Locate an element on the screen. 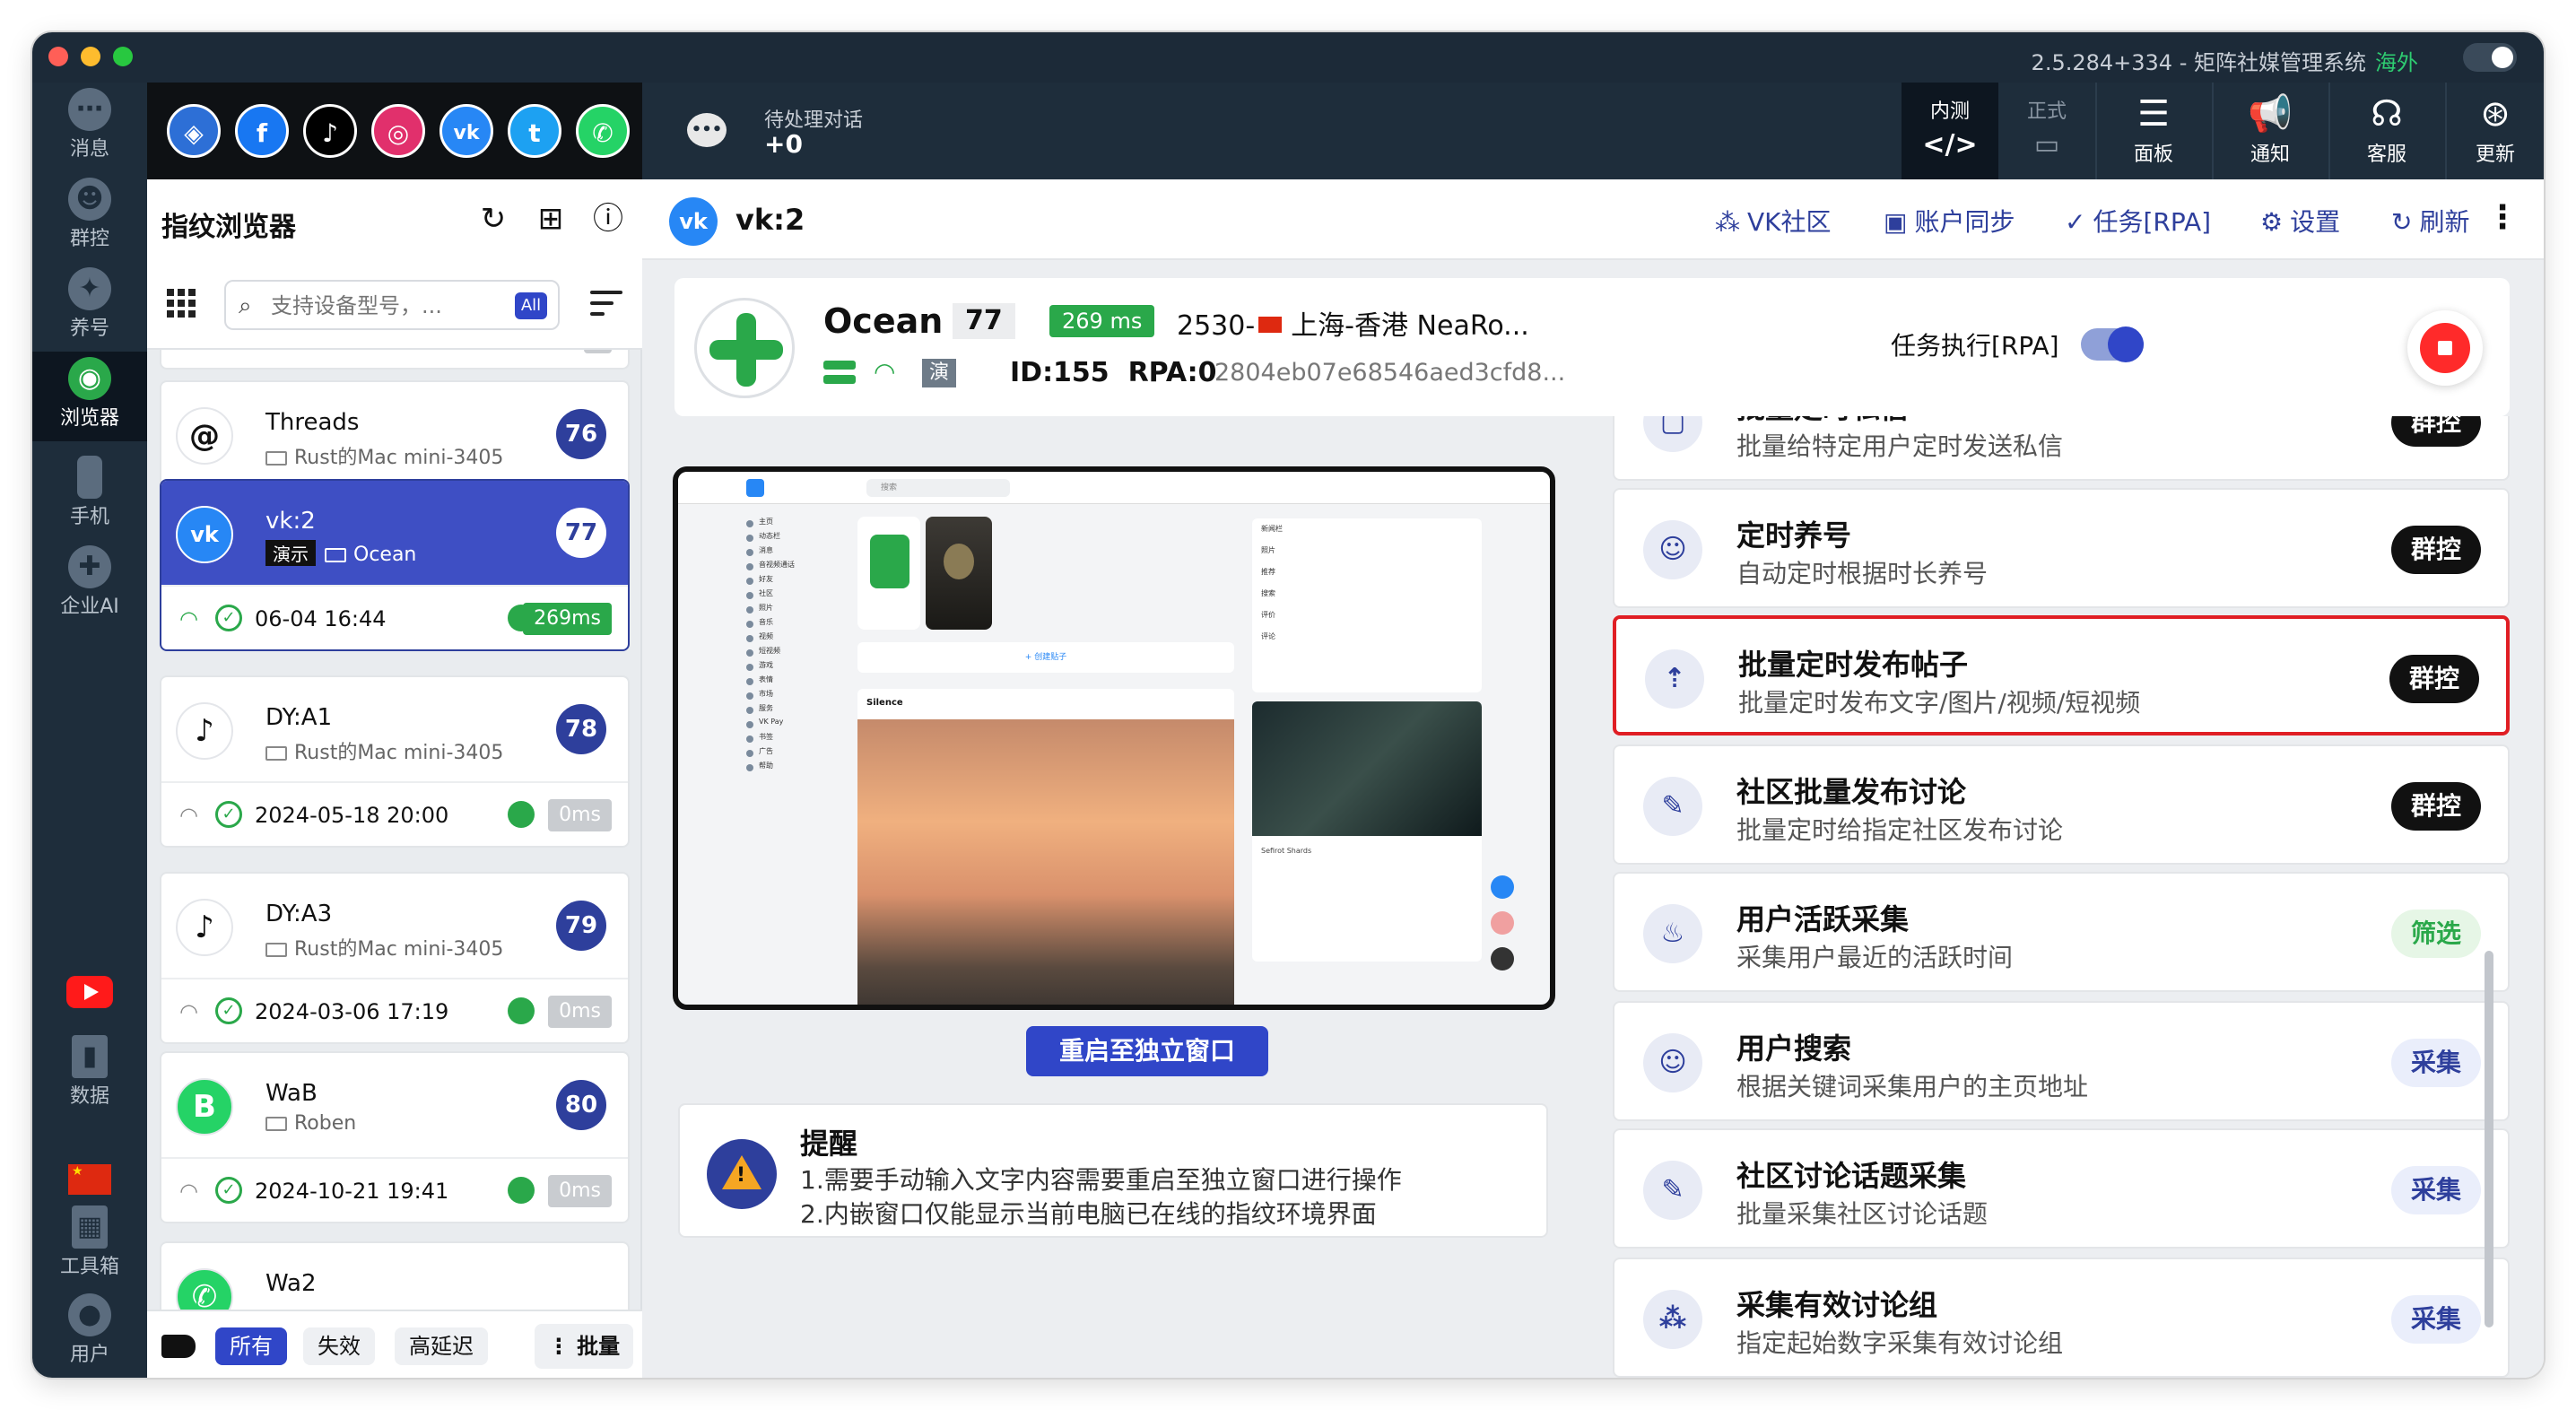 The width and height of the screenshot is (2576, 1410). close-window-button is located at coordinates (58, 56).